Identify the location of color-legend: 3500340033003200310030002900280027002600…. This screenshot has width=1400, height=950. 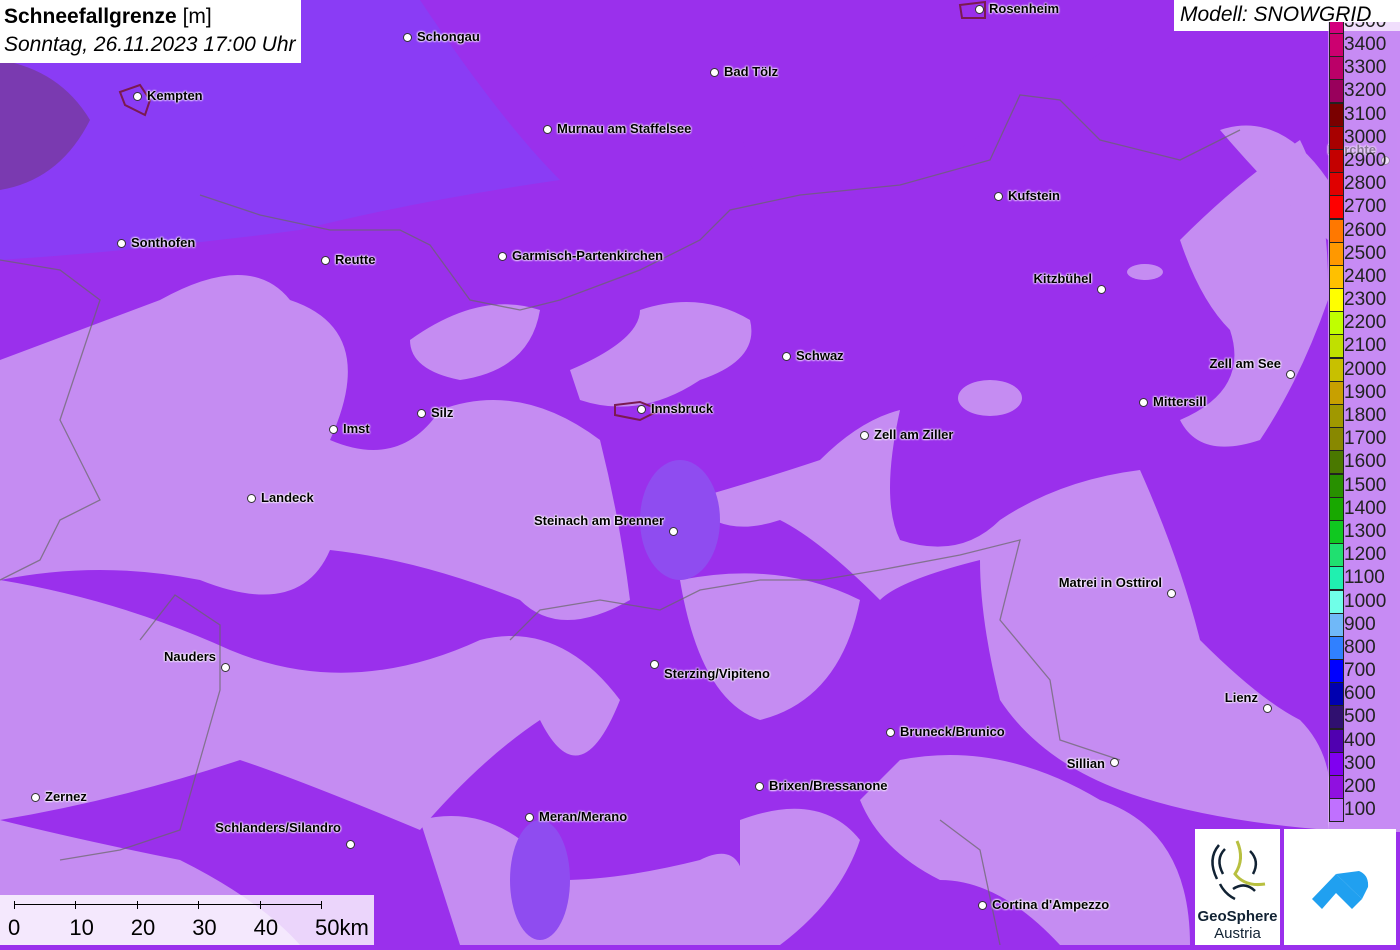
(1364, 427).